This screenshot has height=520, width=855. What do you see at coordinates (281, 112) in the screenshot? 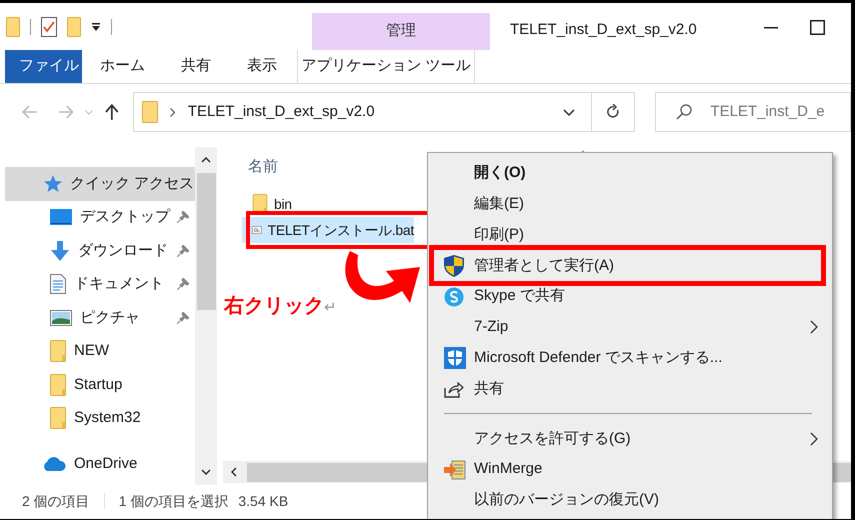
I see `address-path: TELET_inst_D_ext_sp_v2.0` at bounding box center [281, 112].